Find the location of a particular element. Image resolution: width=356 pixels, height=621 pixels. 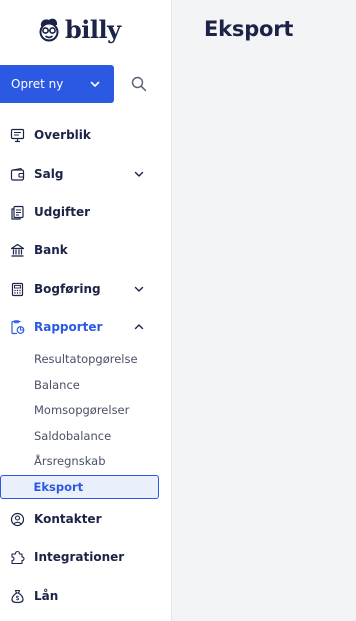

nav-label: Rapporter is located at coordinates (68, 327).